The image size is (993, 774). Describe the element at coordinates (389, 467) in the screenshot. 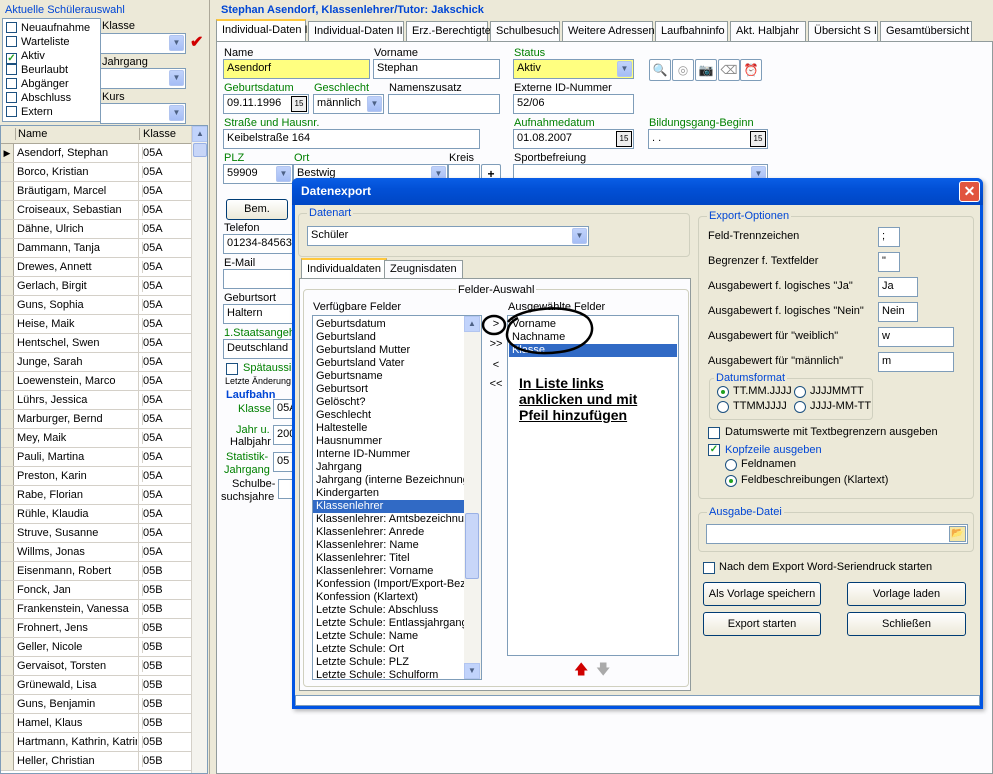

I see `available-field-item: Jahrgang` at that location.